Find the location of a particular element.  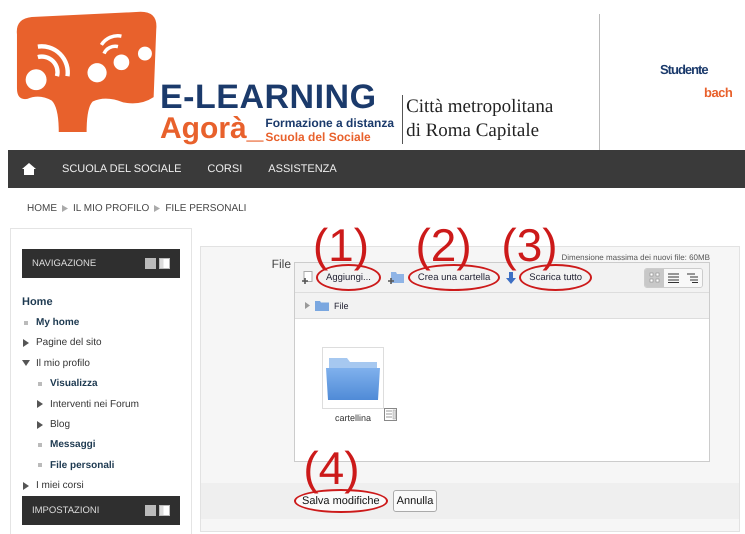

path-link: File is located at coordinates (341, 305).